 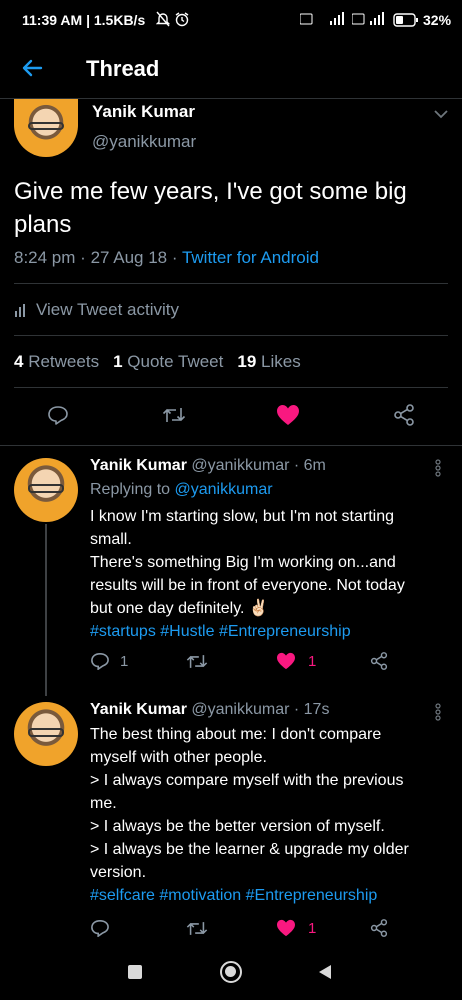 I want to click on tweet-time: 8:24 pm, so click(x=45, y=257).